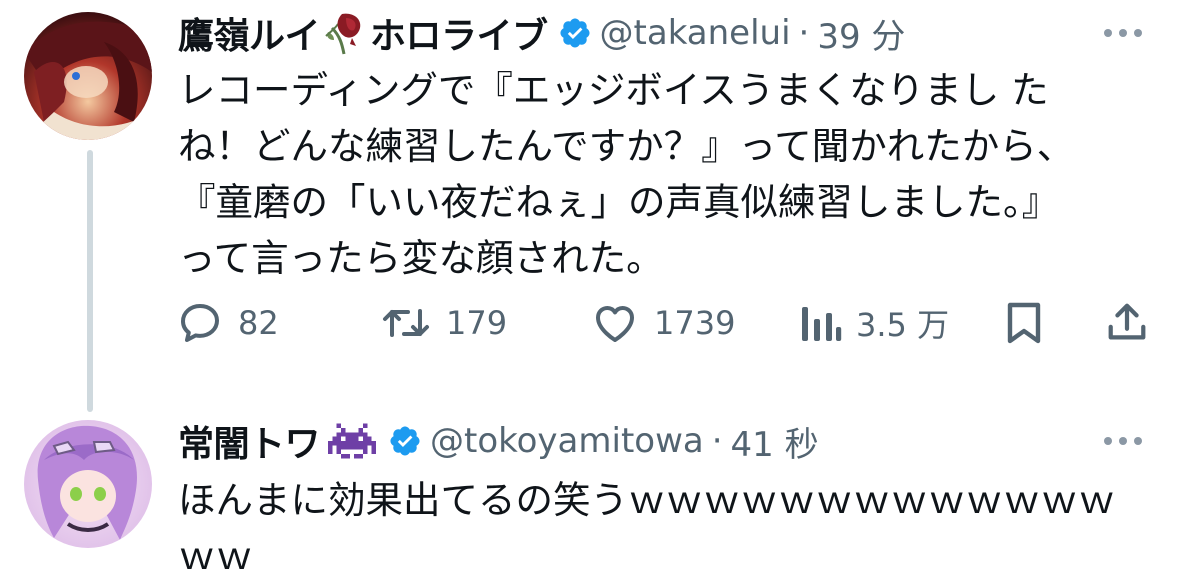 The width and height of the screenshot is (1179, 588). What do you see at coordinates (861, 33) in the screenshot?
I see `timestamp: 39 分` at bounding box center [861, 33].